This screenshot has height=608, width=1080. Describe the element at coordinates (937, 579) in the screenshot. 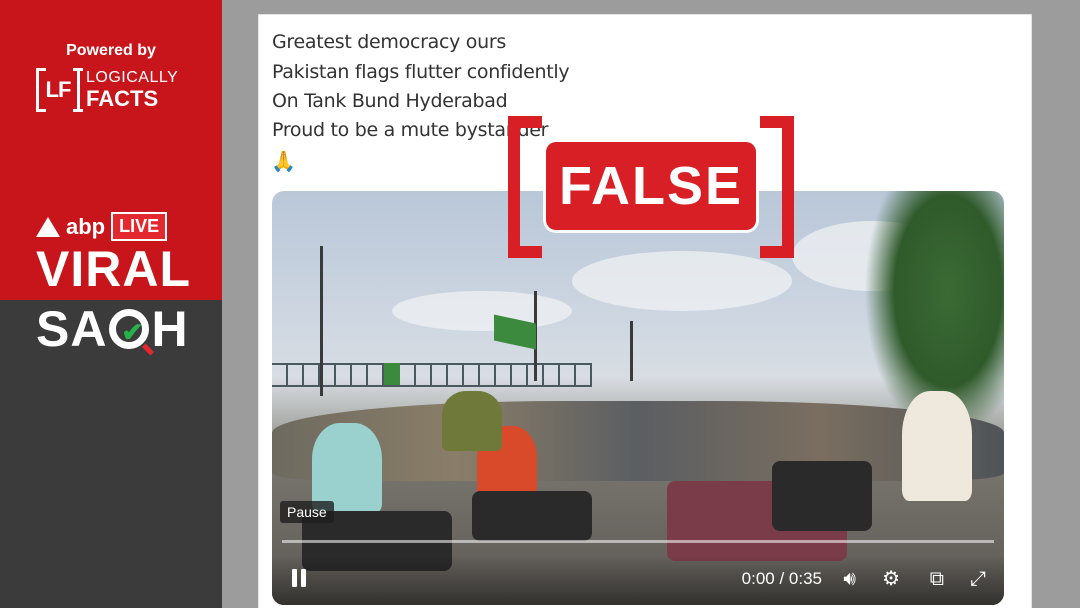

I see `popout-icon: ⧉` at that location.